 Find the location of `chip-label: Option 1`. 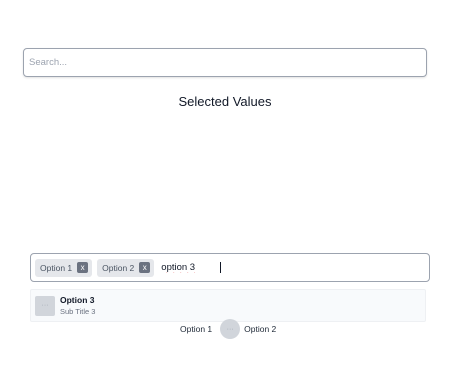

chip-label: Option 1 is located at coordinates (56, 267).